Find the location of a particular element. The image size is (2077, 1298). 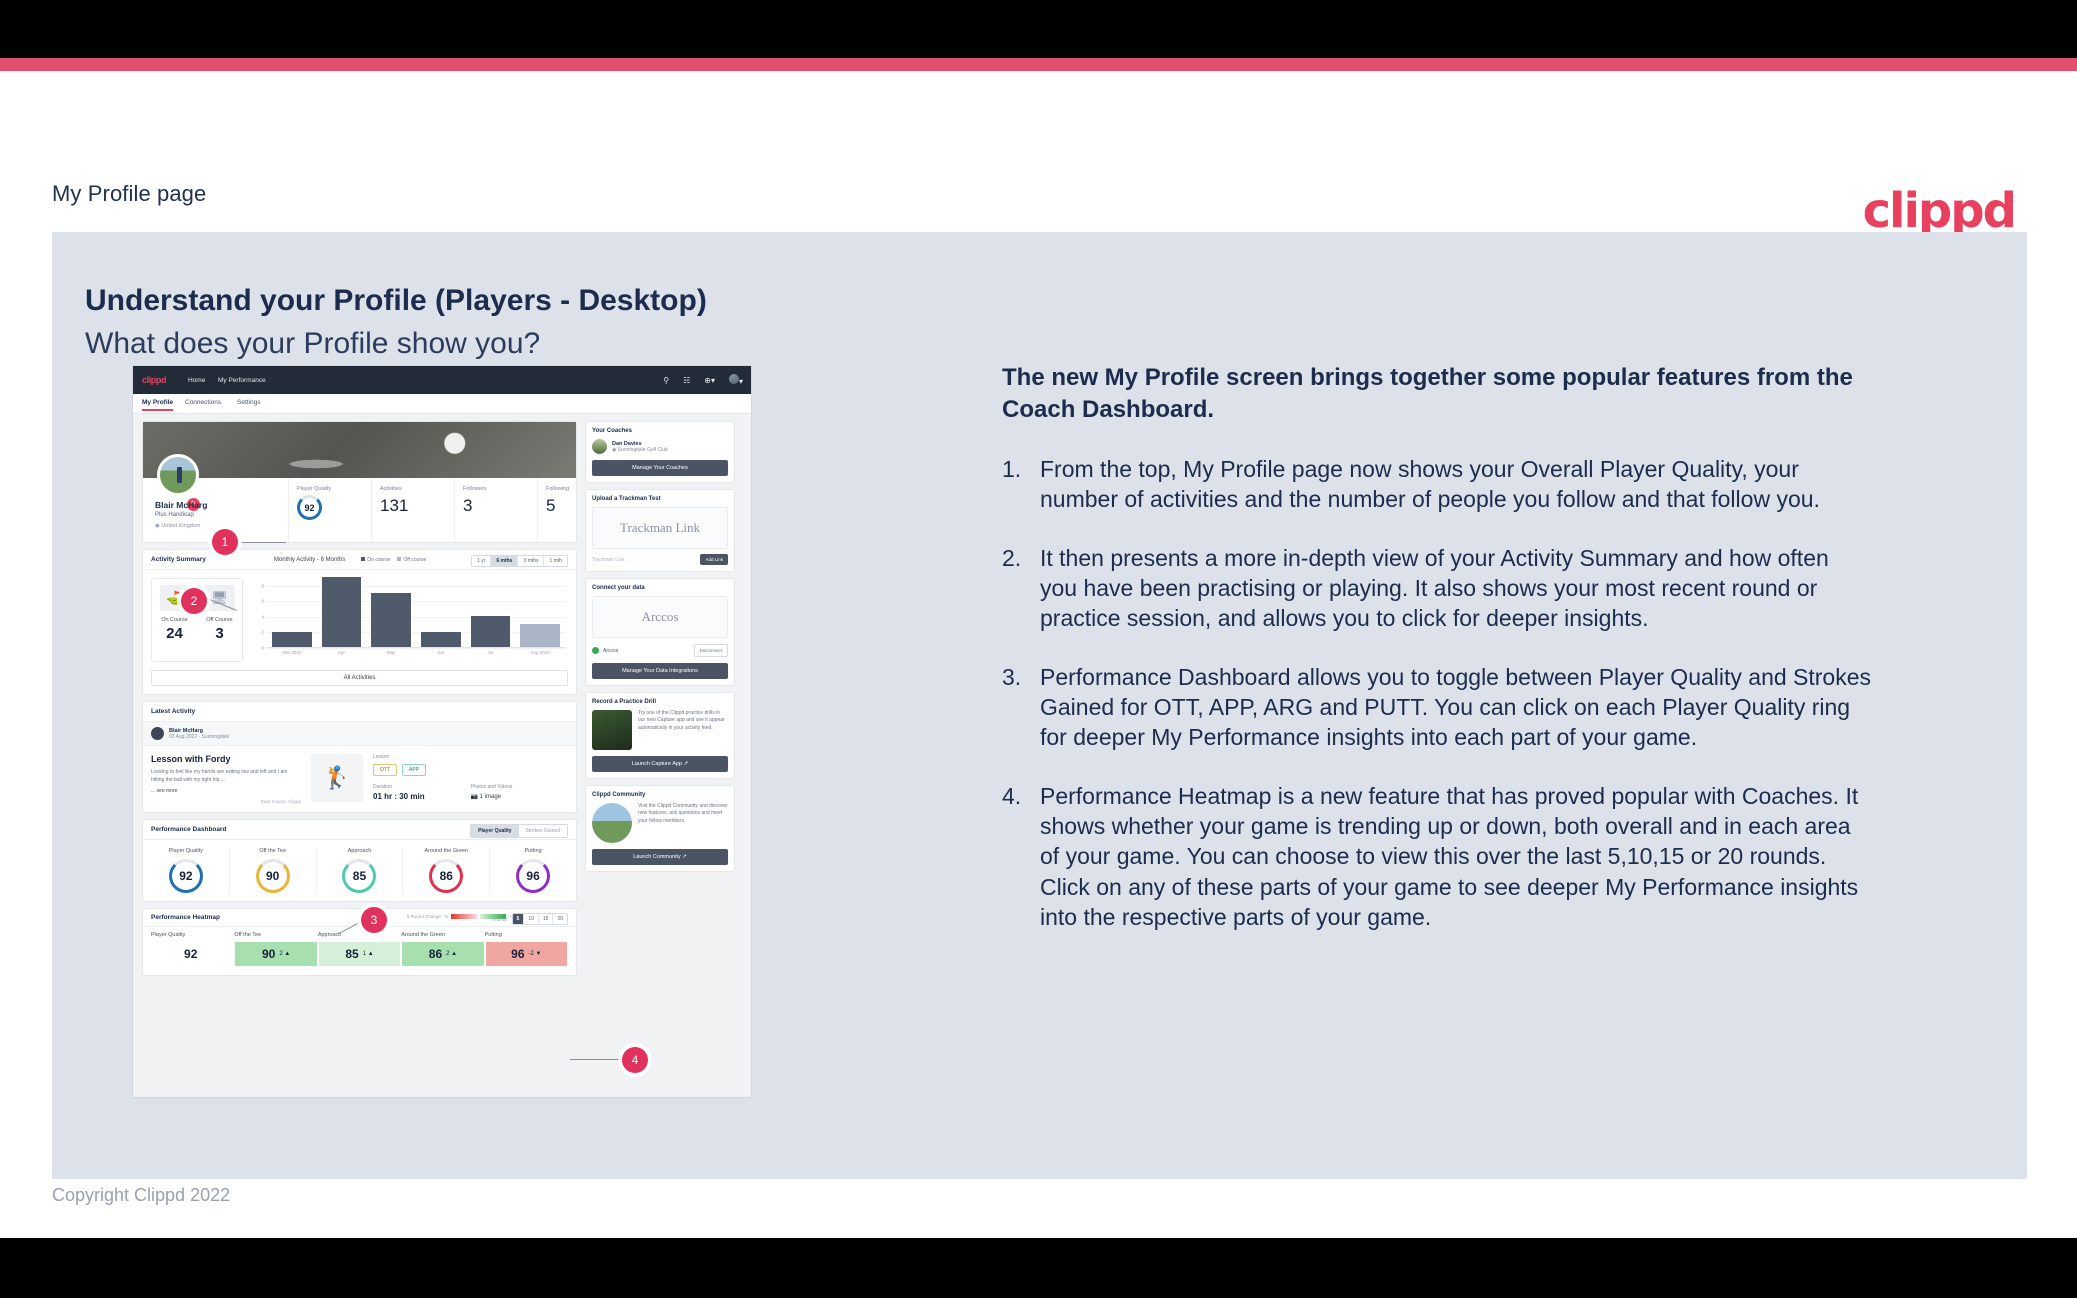

ring-label: Putting is located at coordinates (533, 851).